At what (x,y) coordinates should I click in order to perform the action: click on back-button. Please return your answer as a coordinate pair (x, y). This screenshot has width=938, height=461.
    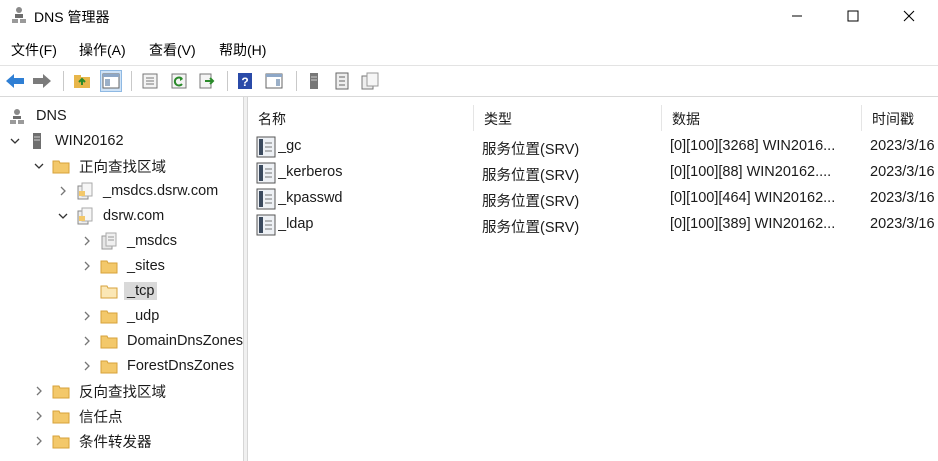
    Looking at the image, I should click on (15, 81).